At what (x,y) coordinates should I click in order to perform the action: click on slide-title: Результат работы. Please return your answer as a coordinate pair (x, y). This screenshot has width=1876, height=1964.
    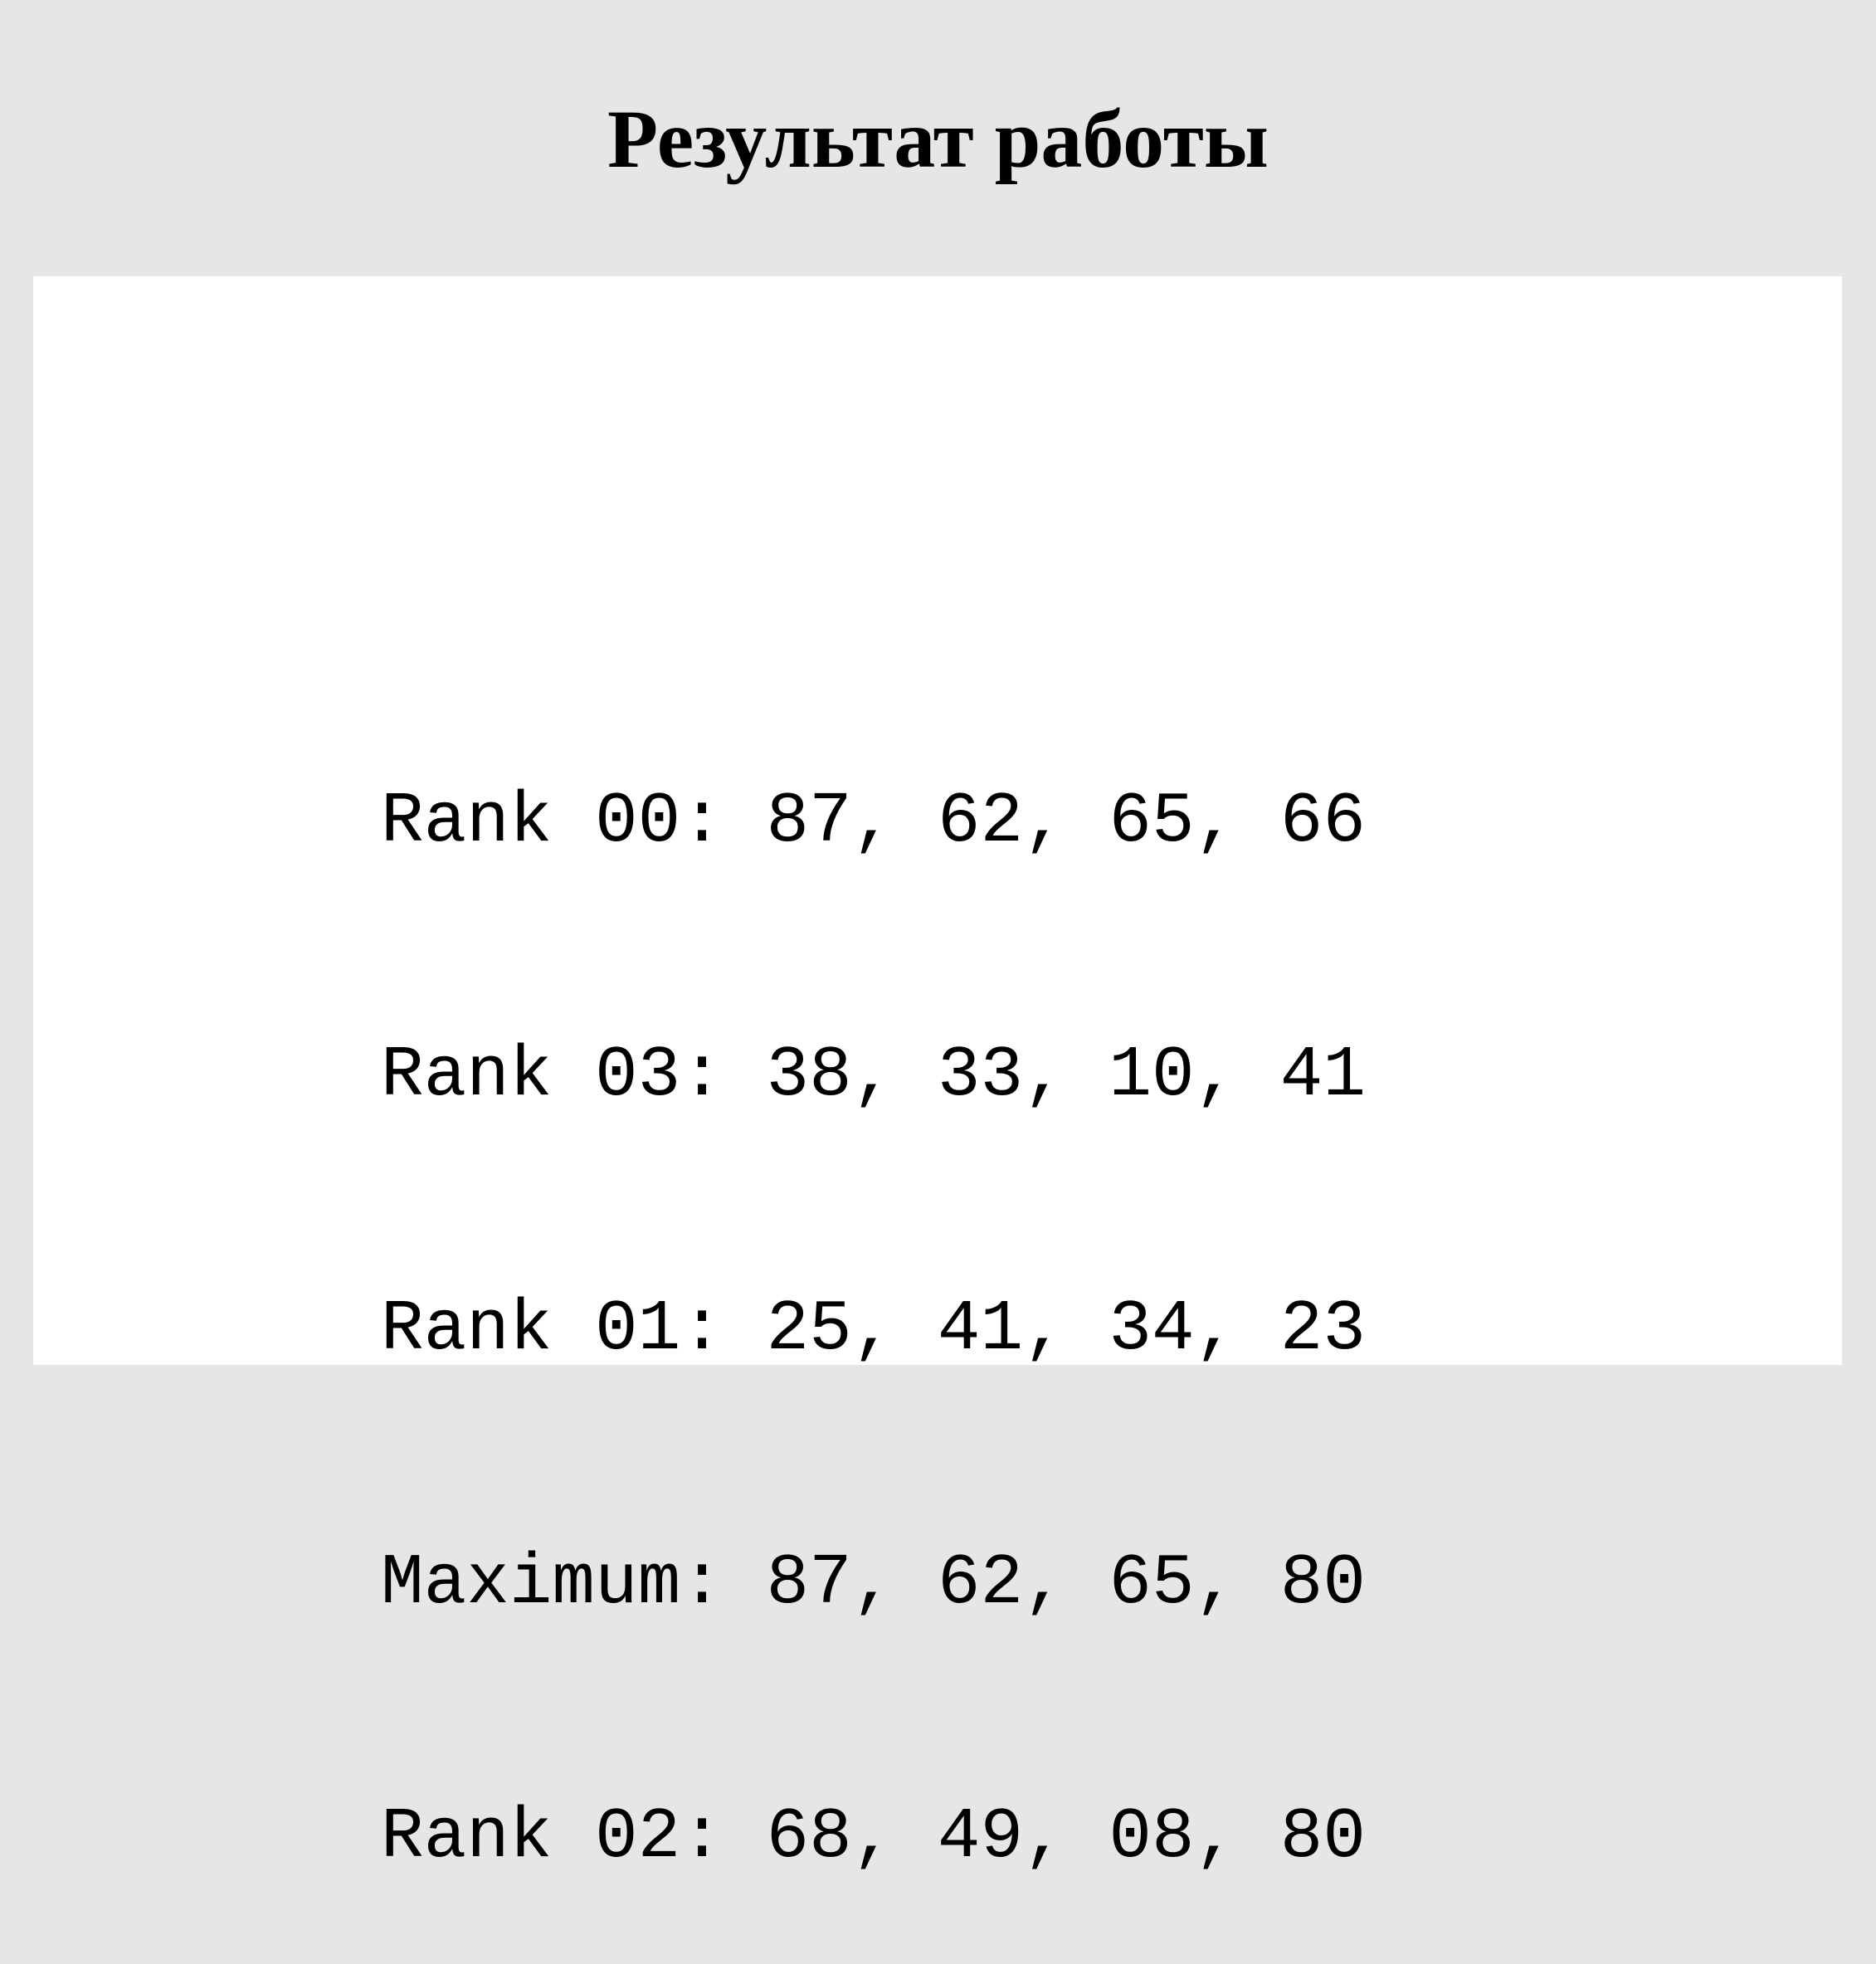
    Looking at the image, I should click on (938, 139).